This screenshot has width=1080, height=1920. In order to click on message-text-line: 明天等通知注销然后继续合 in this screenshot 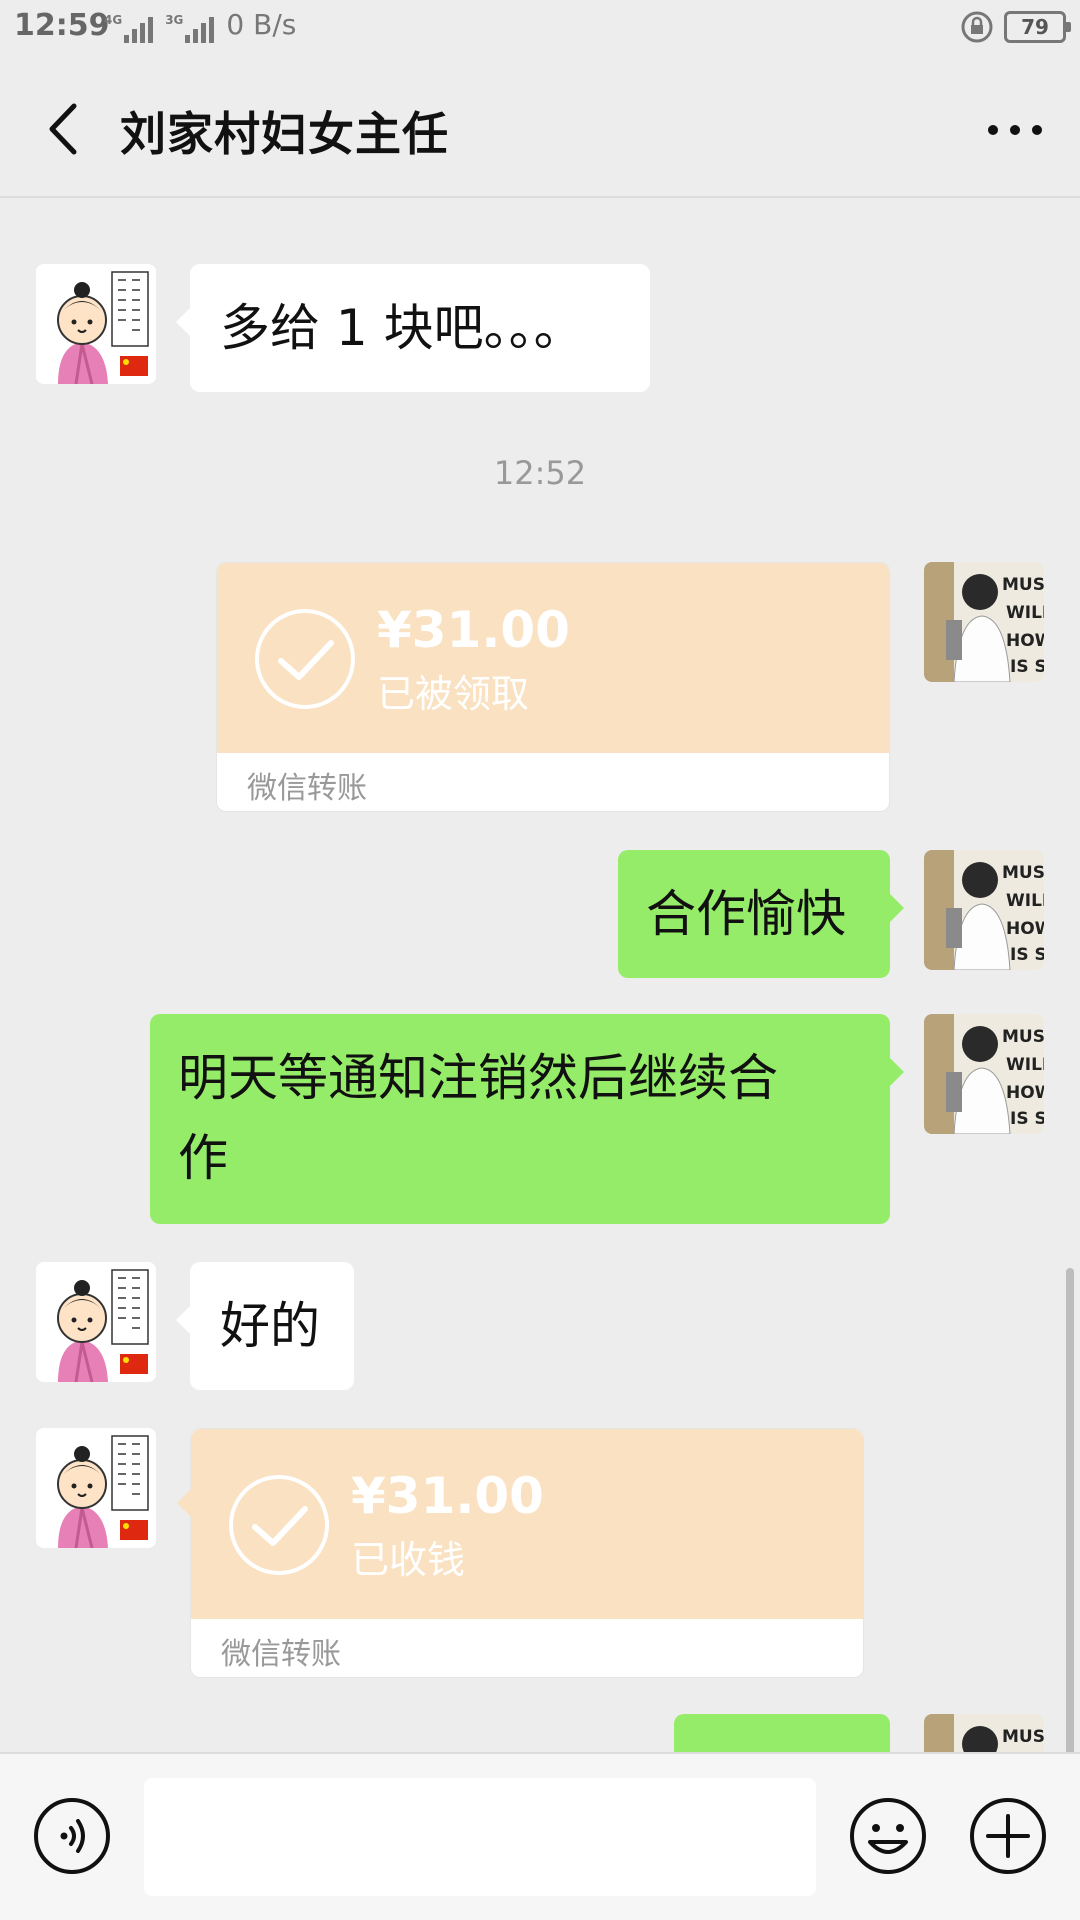, I will do `click(478, 1078)`.